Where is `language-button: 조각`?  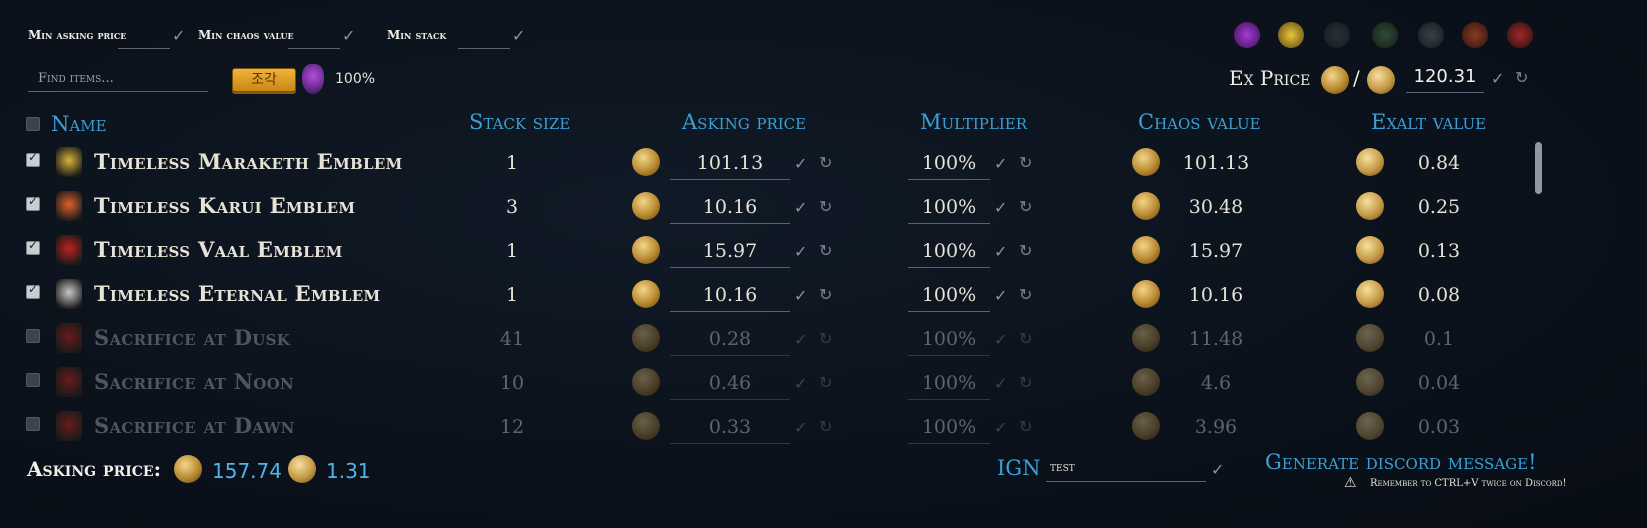
language-button: 조각 is located at coordinates (264, 80).